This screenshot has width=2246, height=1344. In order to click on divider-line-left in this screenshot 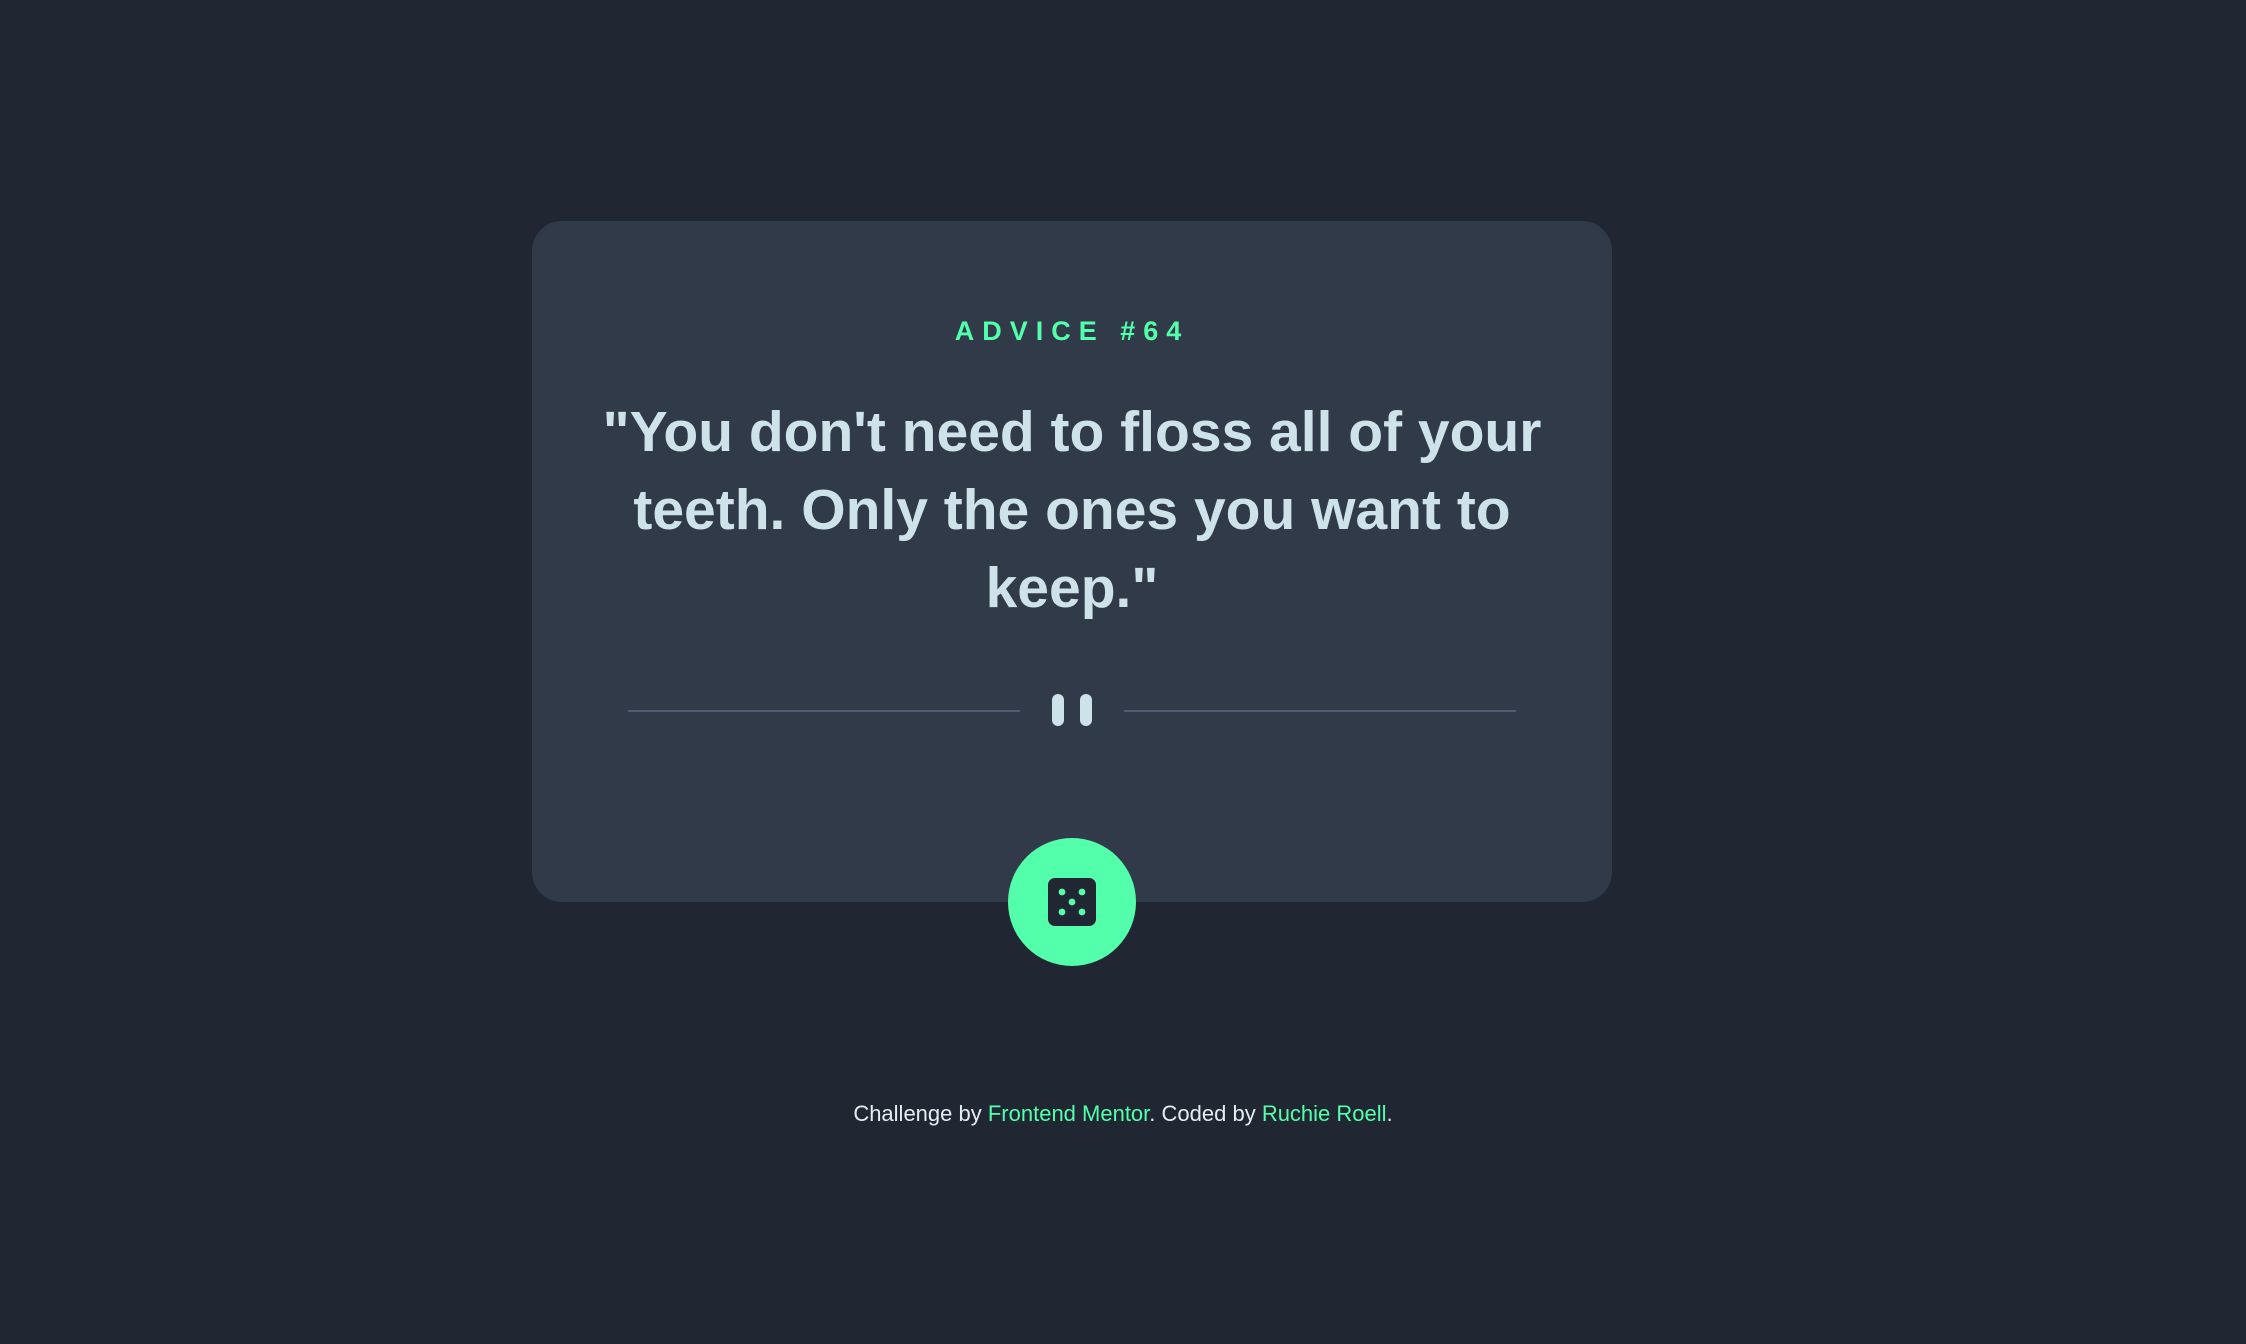, I will do `click(824, 711)`.